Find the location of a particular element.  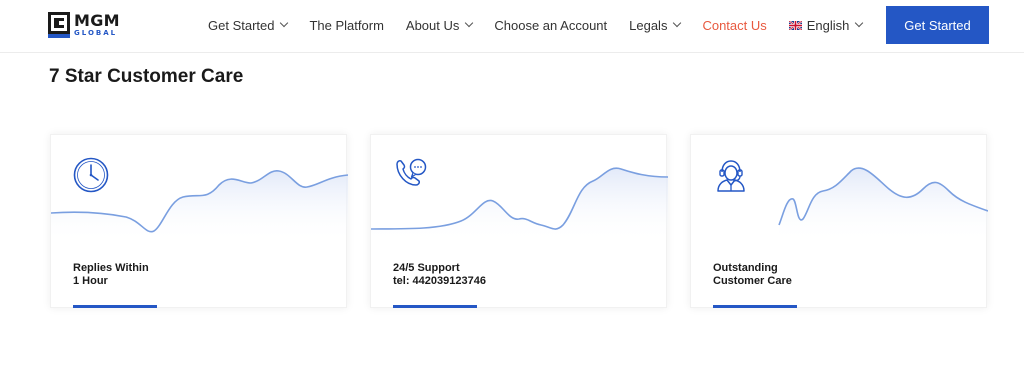

phone-chat-icon is located at coordinates (411, 172).